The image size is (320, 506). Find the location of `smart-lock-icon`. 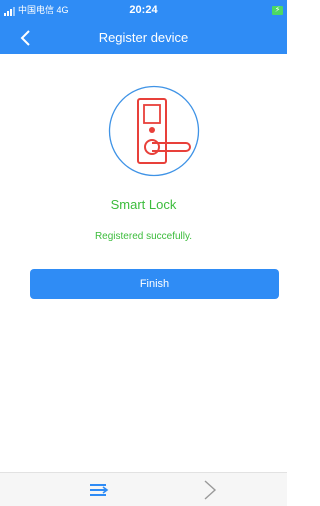

smart-lock-icon is located at coordinates (154, 131).